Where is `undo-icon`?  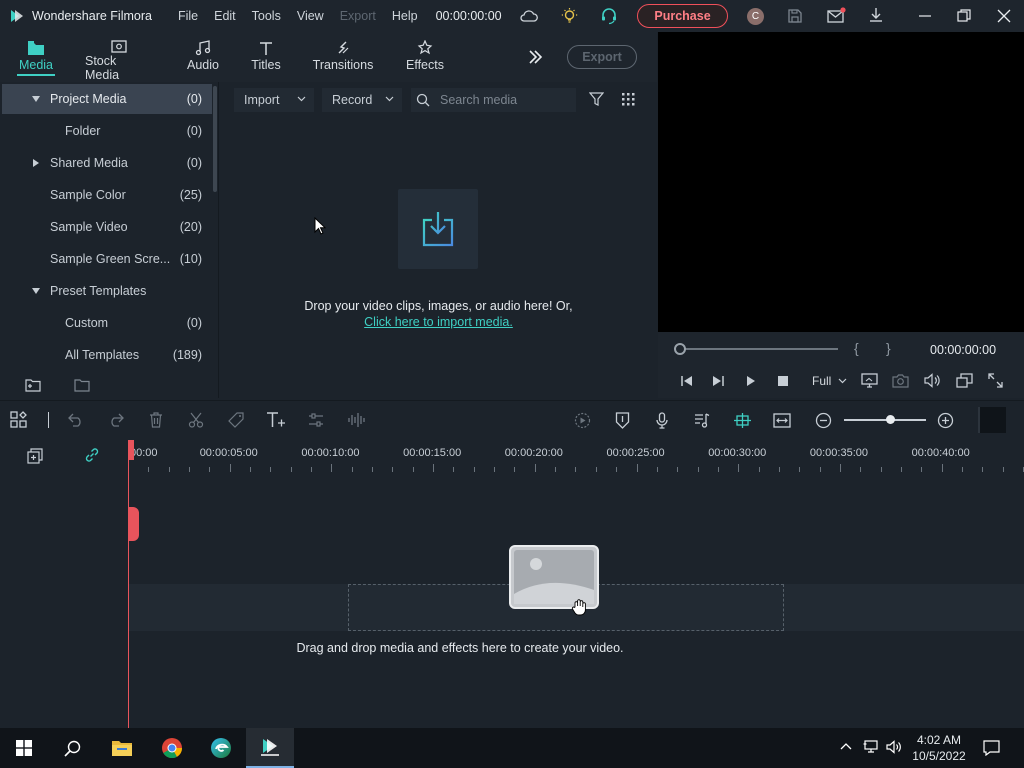
undo-icon is located at coordinates (76, 420).